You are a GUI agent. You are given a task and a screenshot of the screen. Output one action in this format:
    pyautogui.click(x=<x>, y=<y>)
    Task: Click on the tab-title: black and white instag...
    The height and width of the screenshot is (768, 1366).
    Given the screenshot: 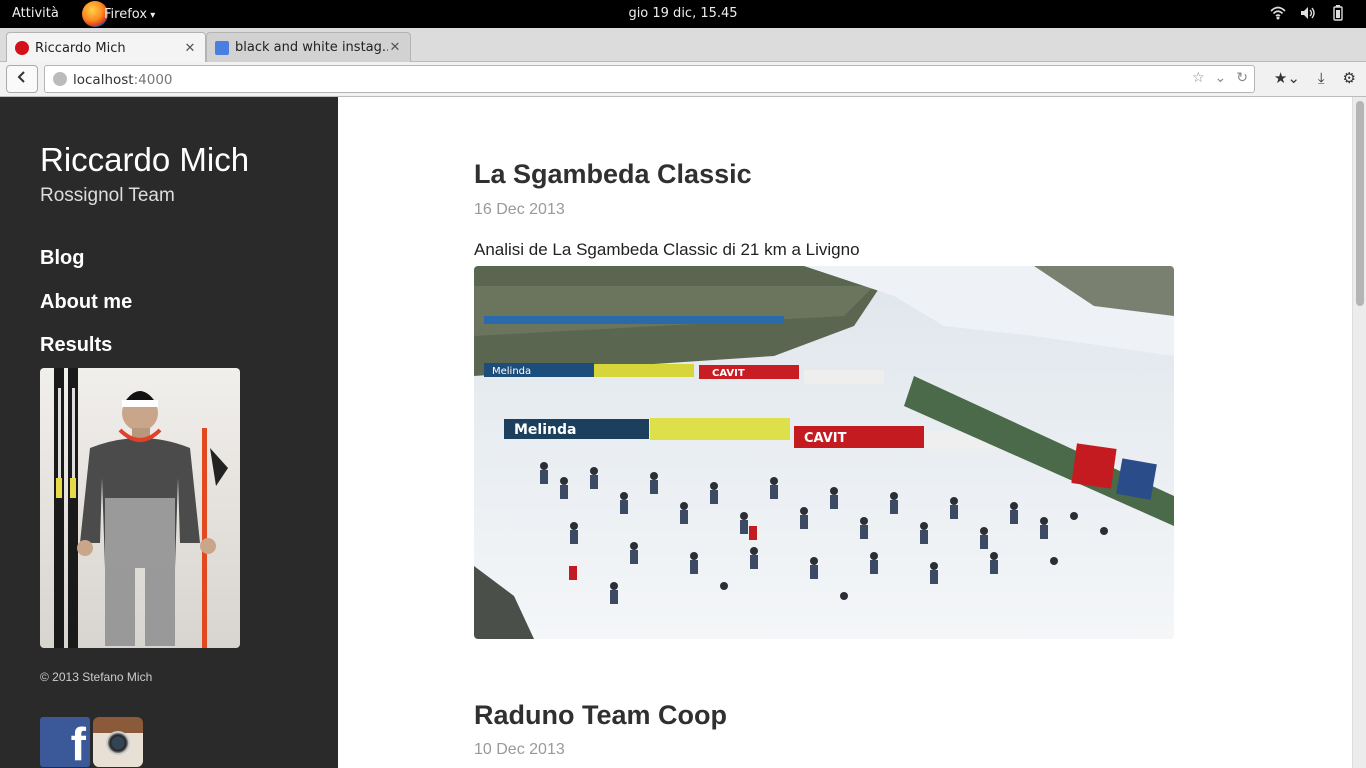 What is the action you would take?
    pyautogui.click(x=311, y=47)
    